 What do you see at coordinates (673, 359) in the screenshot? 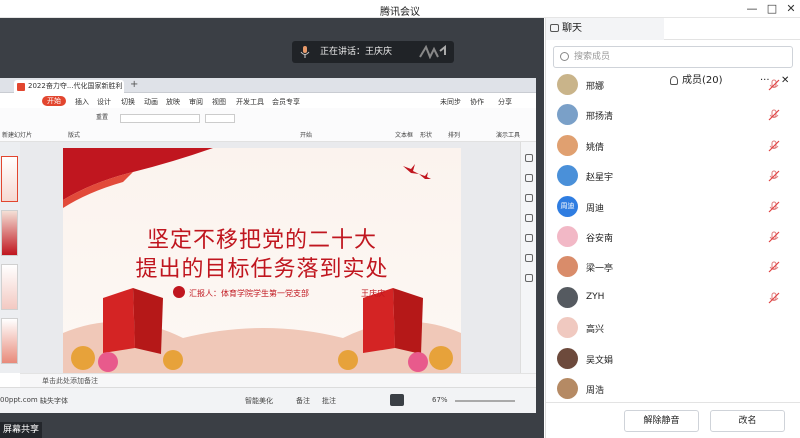
I see `member-row: 吴文娟` at bounding box center [673, 359].